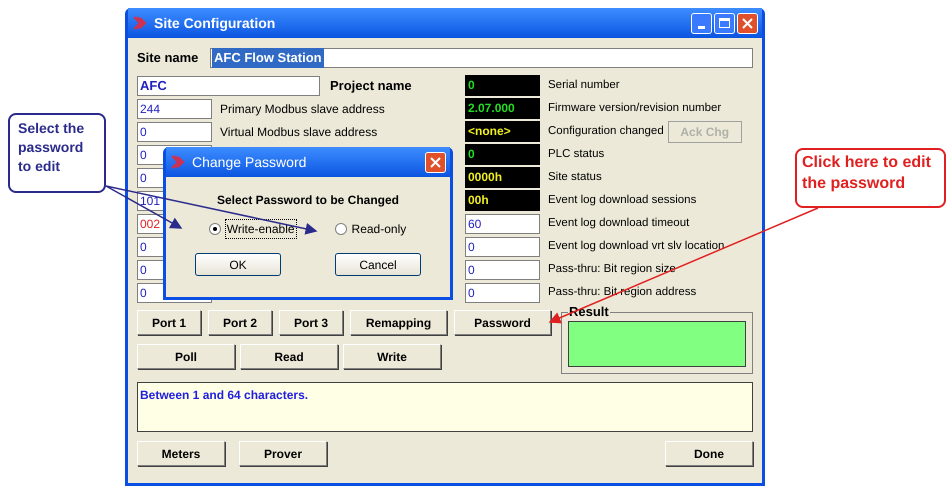 The image size is (948, 486). What do you see at coordinates (622, 292) in the screenshot?
I see `field-label: Pass-thru: Bit region address` at bounding box center [622, 292].